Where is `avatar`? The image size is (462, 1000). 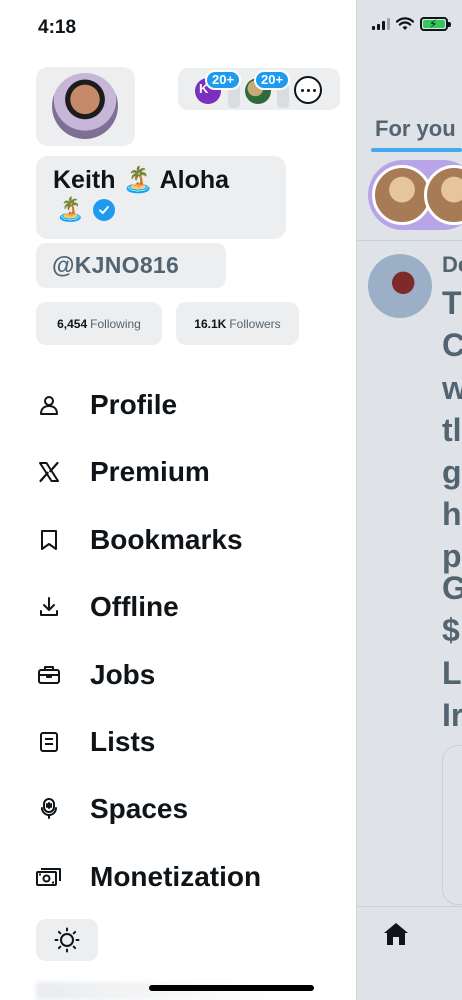
avatar is located at coordinates (85, 106).